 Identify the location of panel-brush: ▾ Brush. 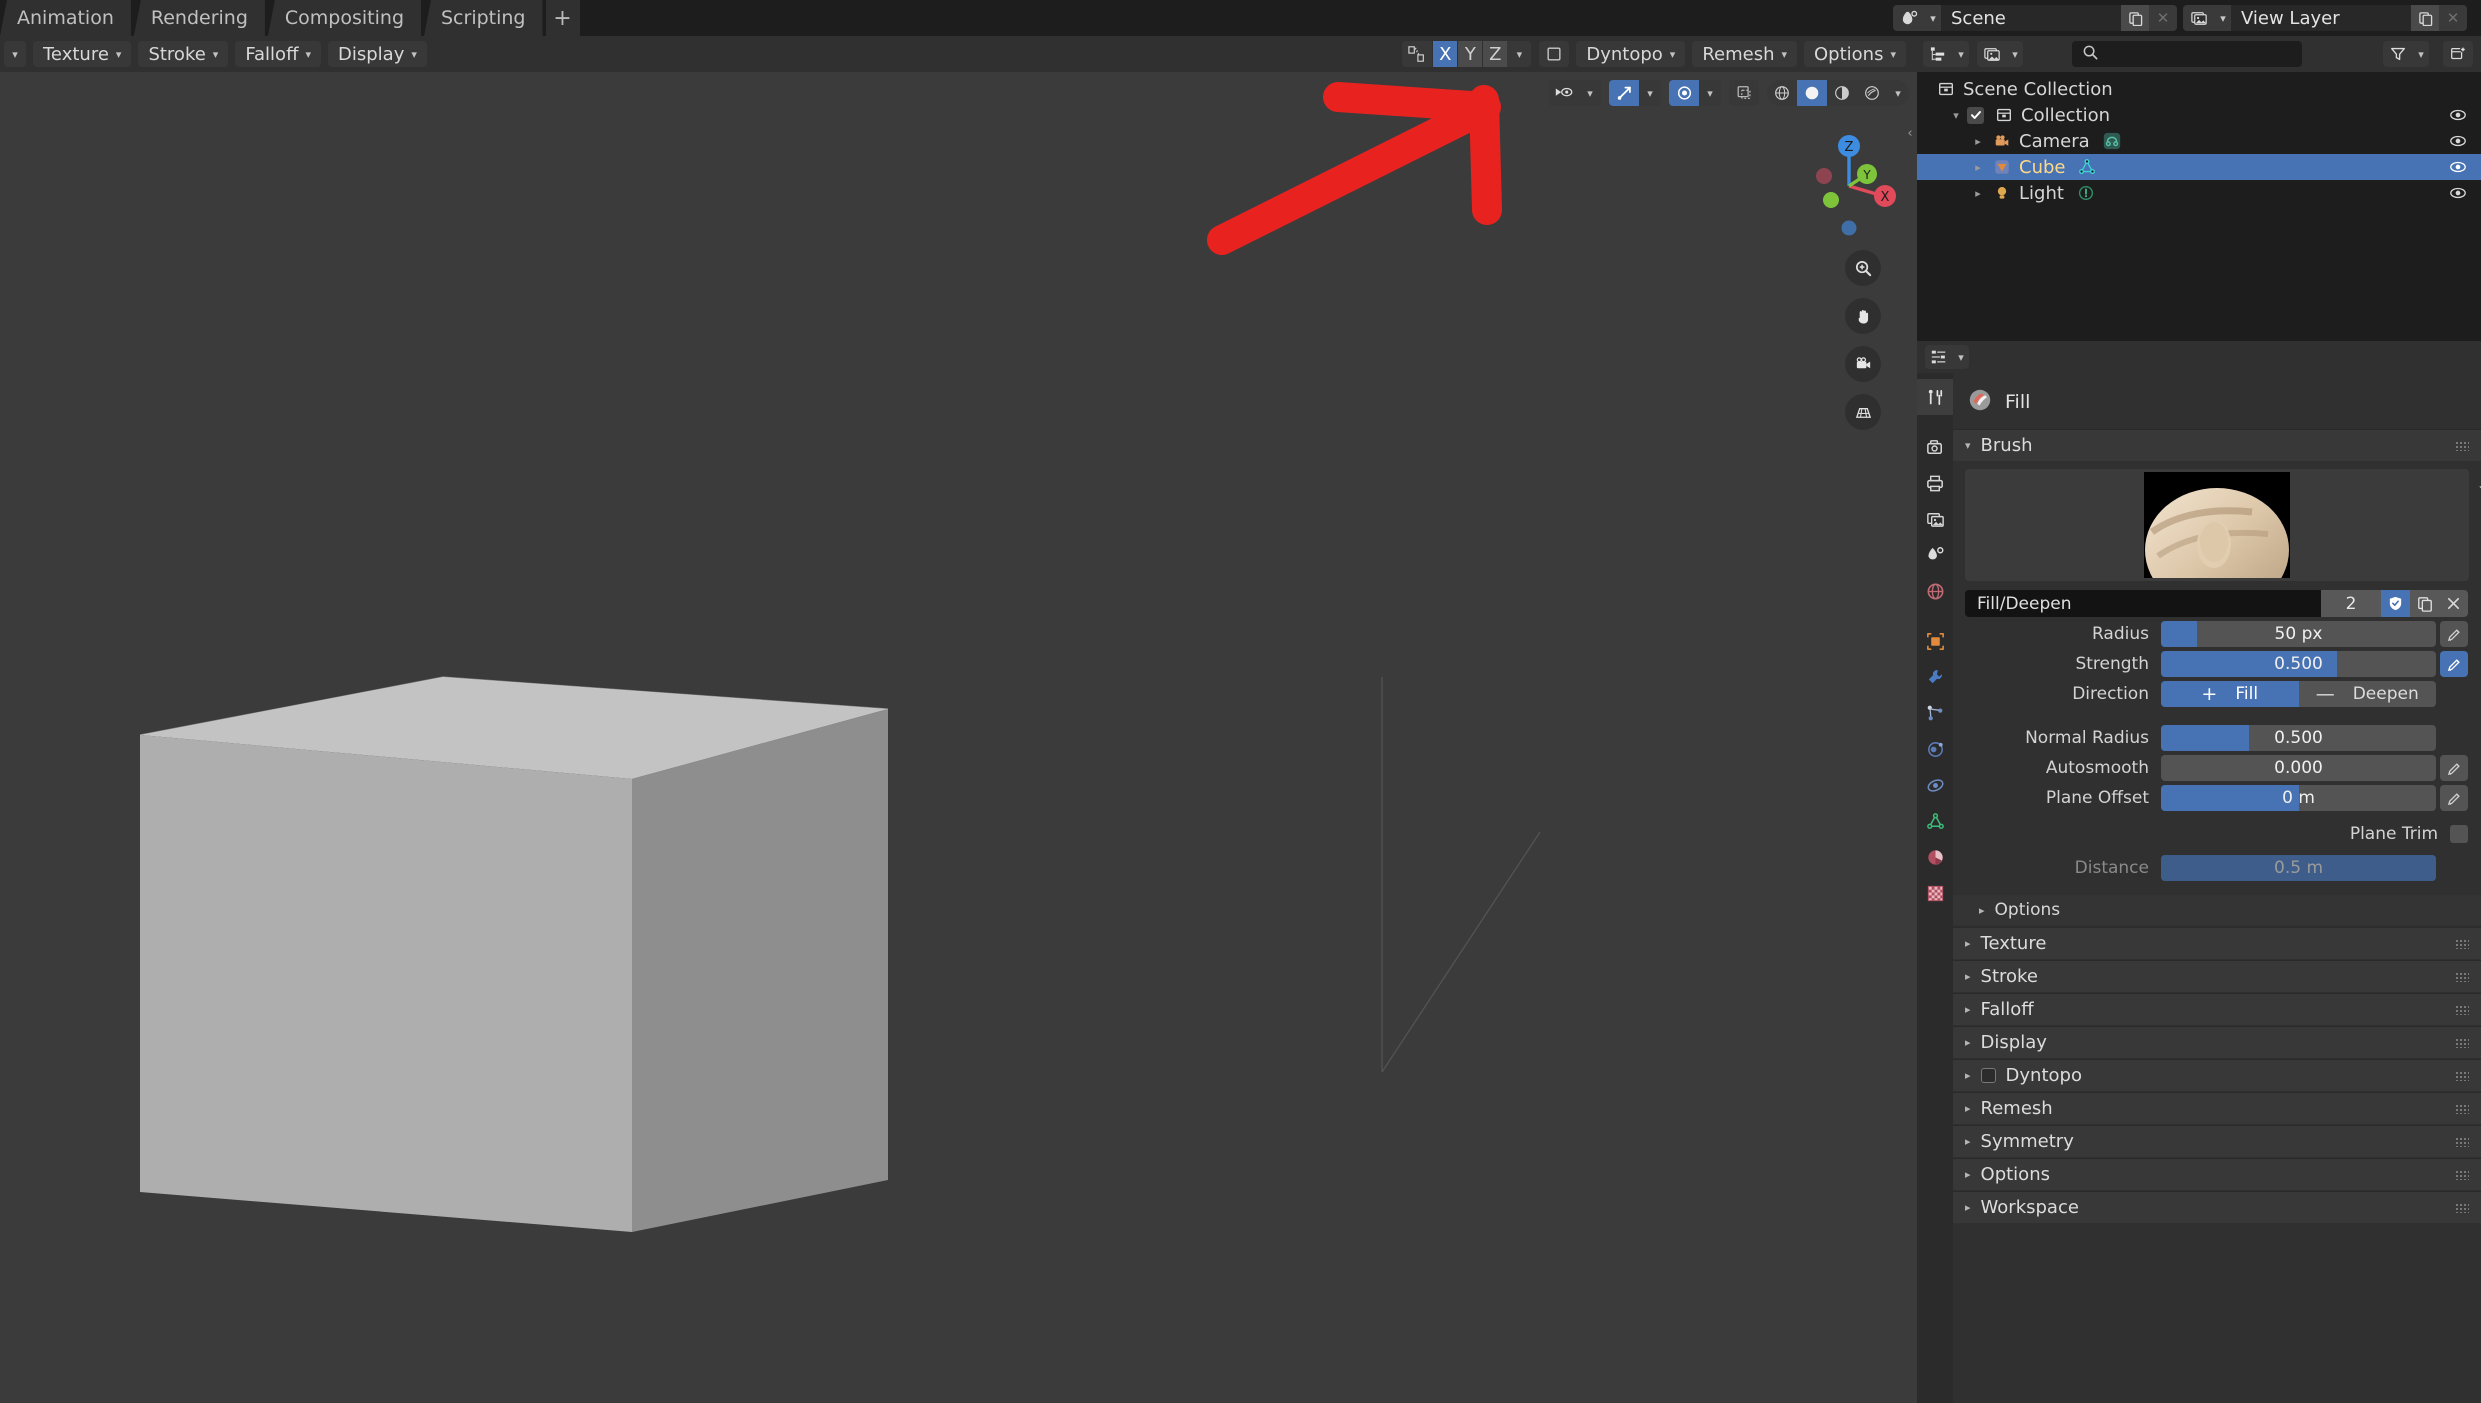
(2217, 445).